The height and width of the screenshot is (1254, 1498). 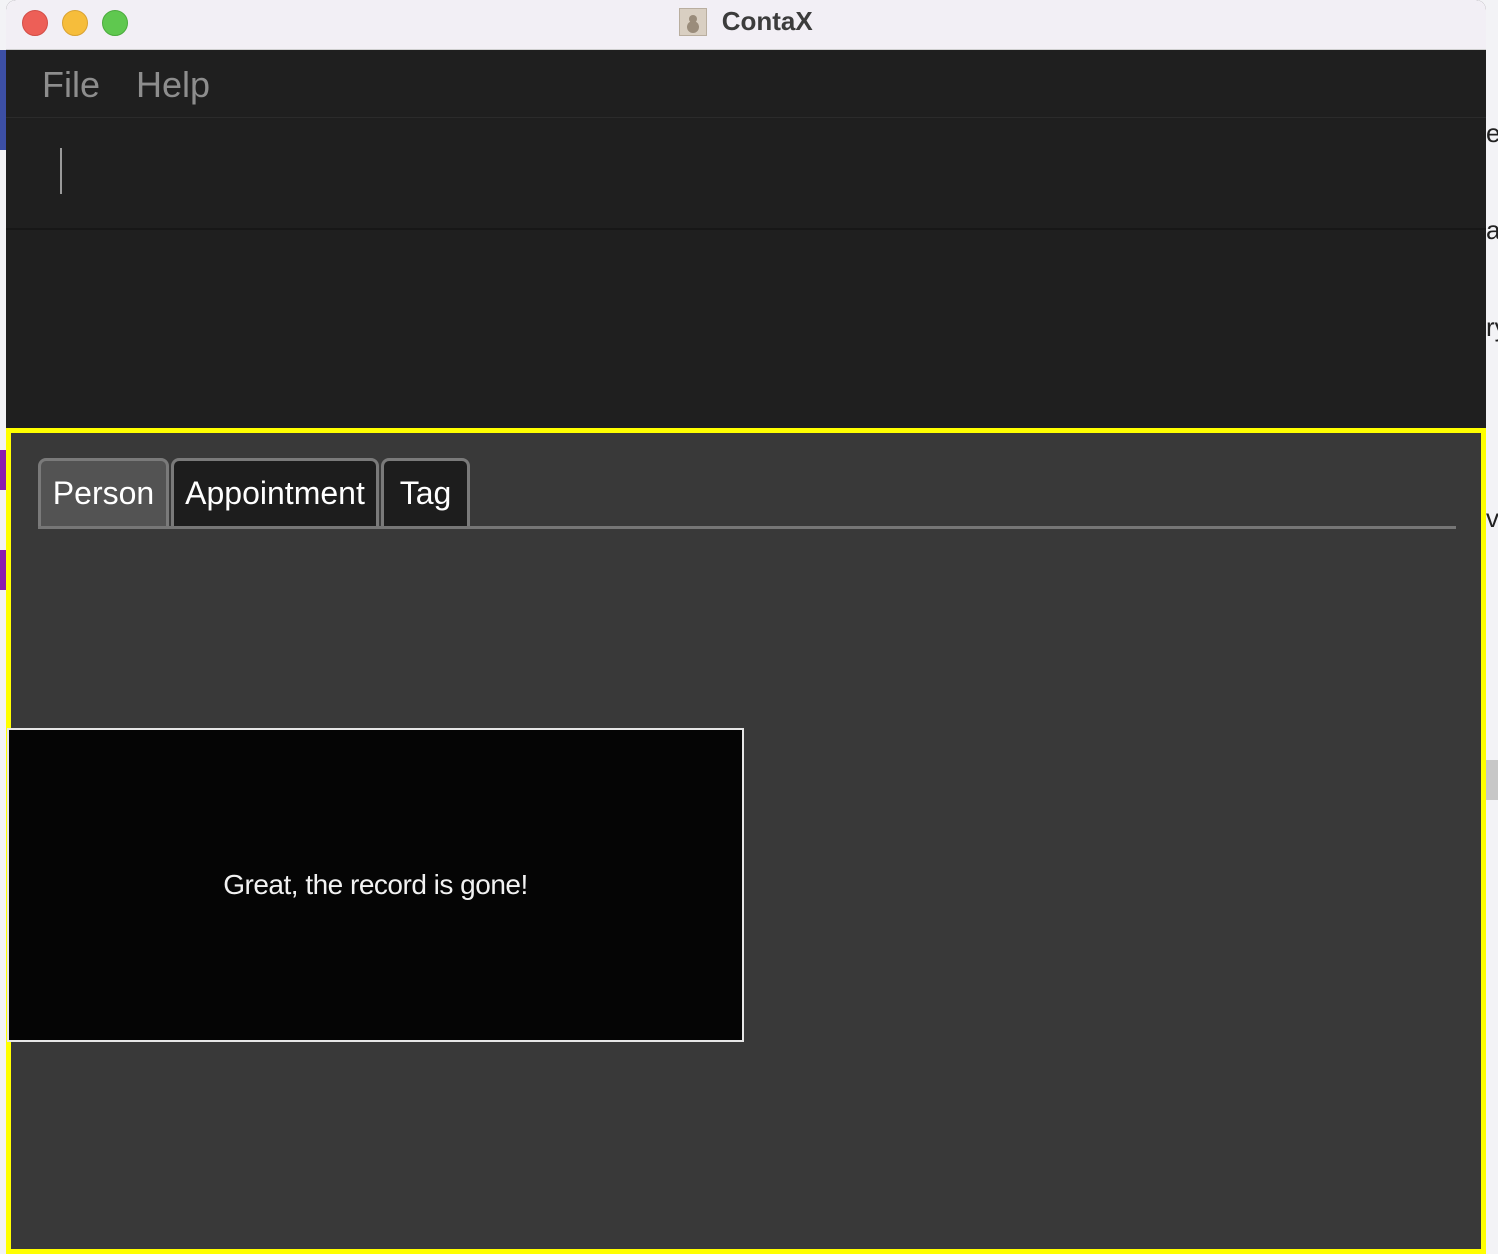 I want to click on command-input, so click(x=746, y=174).